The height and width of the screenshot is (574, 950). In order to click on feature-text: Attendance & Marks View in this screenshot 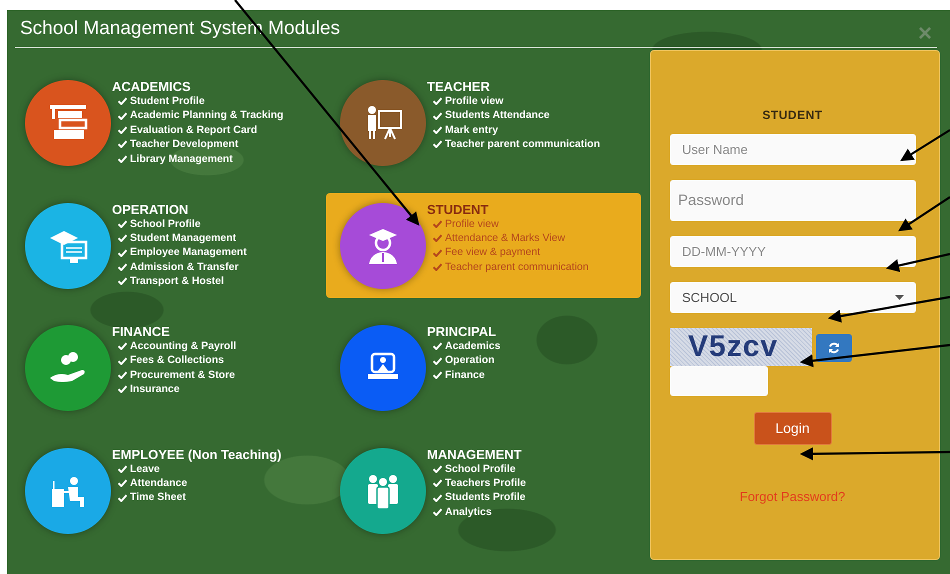, I will do `click(505, 238)`.